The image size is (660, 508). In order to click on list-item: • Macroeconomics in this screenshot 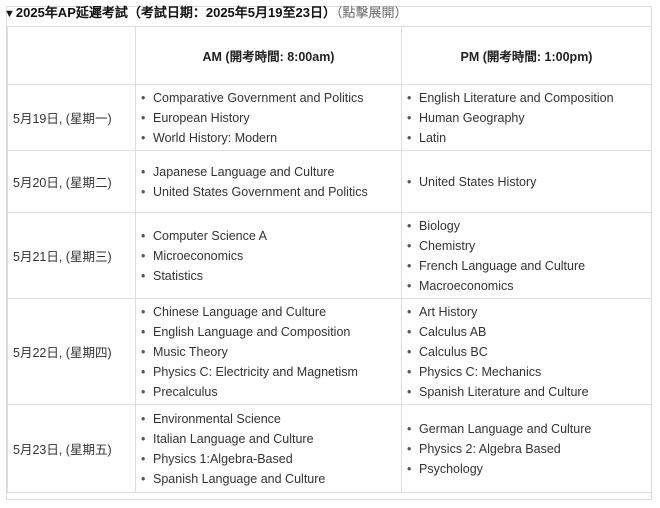, I will do `click(529, 286)`.